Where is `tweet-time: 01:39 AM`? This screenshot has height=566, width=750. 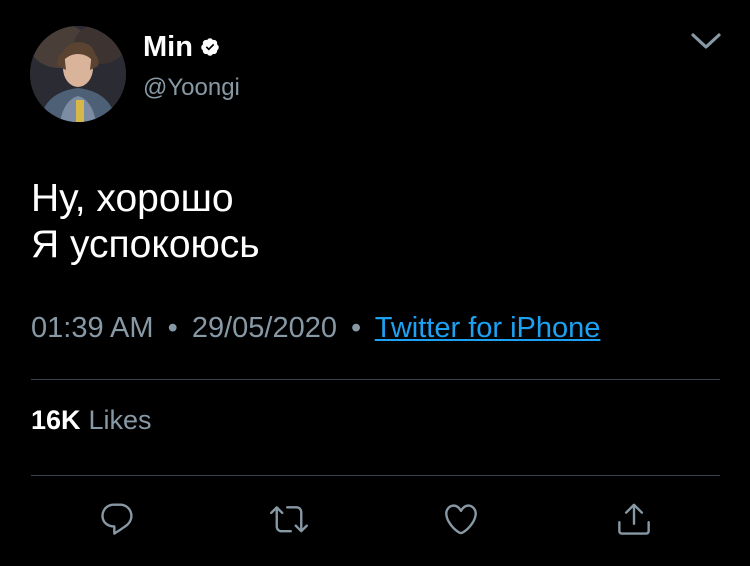 tweet-time: 01:39 AM is located at coordinates (92, 328).